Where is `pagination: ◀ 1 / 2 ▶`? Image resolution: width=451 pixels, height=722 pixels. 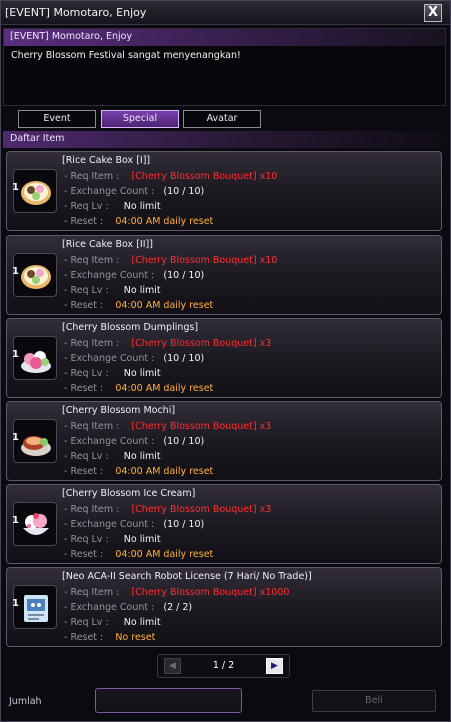 pagination: ◀ 1 / 2 ▶ is located at coordinates (223, 666).